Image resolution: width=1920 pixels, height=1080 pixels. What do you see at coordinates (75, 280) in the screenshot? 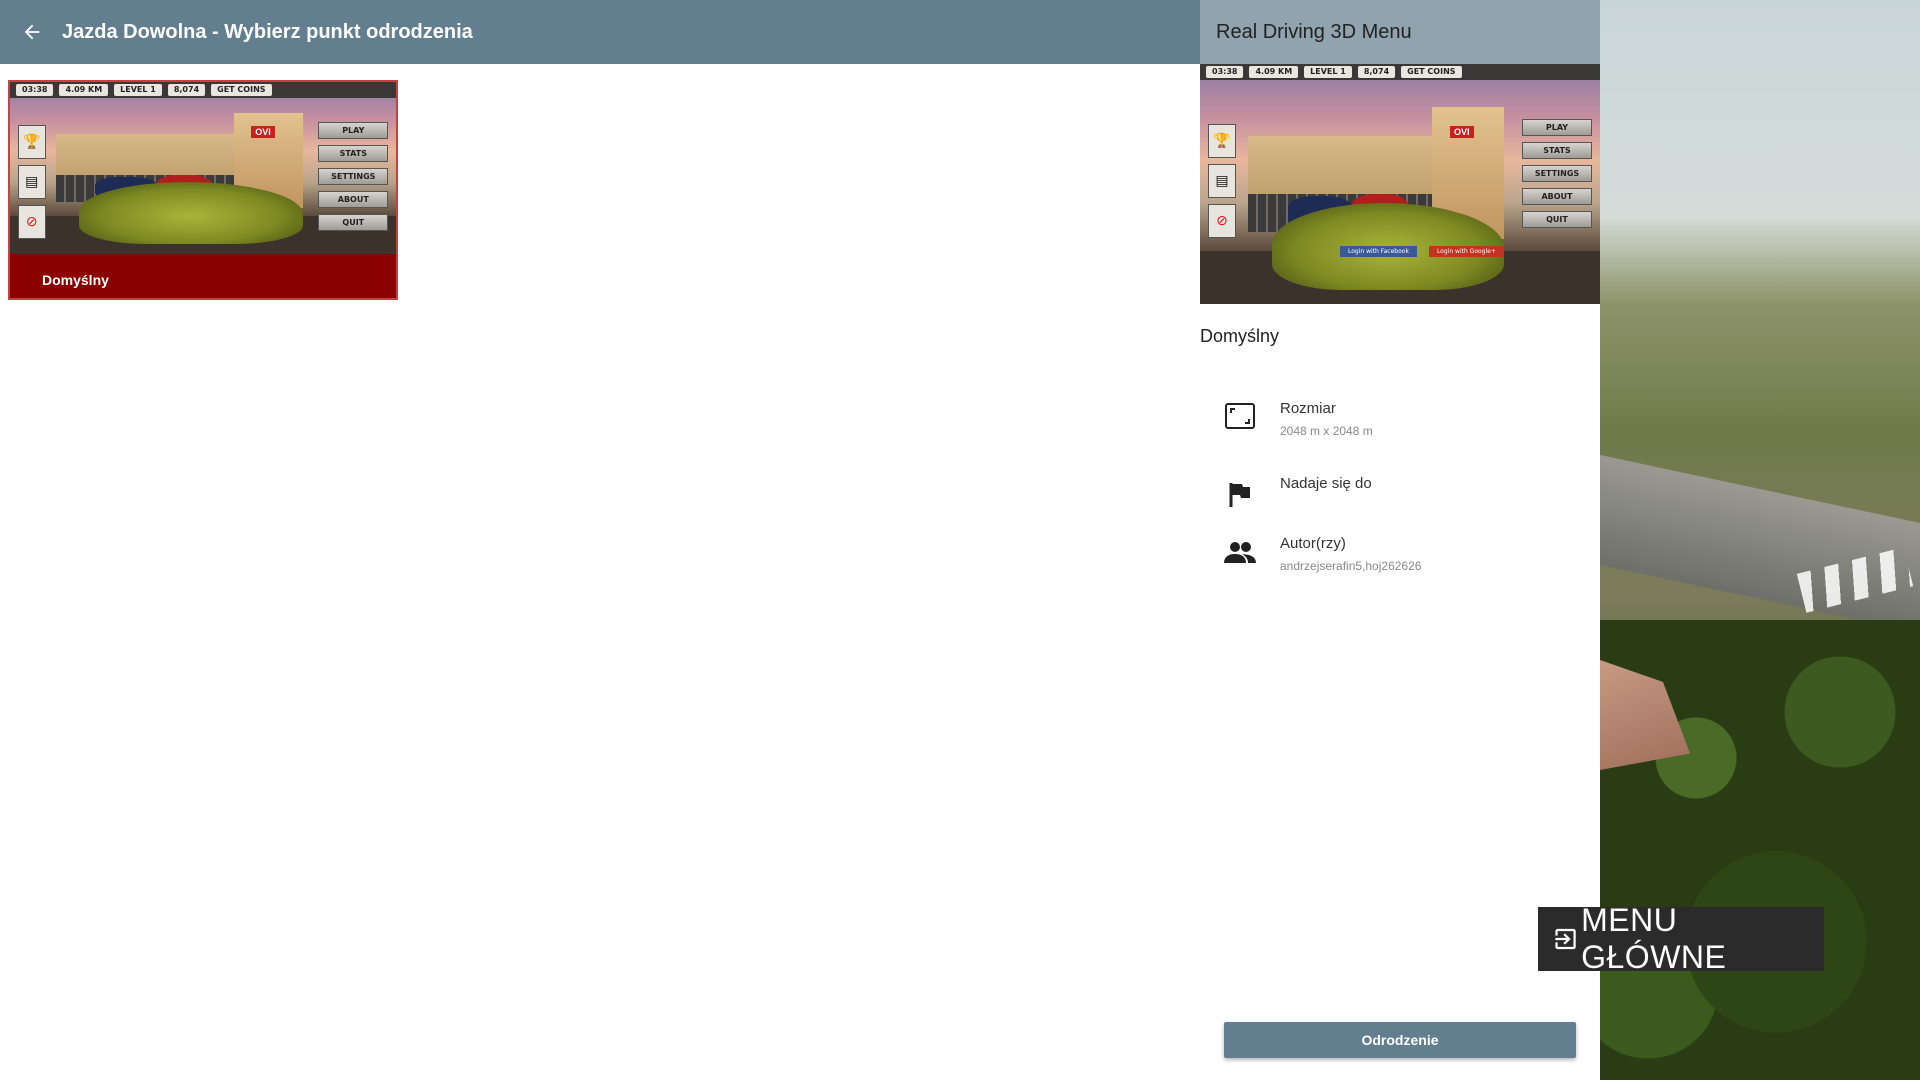
I see `map-card-label: Domyślny` at bounding box center [75, 280].